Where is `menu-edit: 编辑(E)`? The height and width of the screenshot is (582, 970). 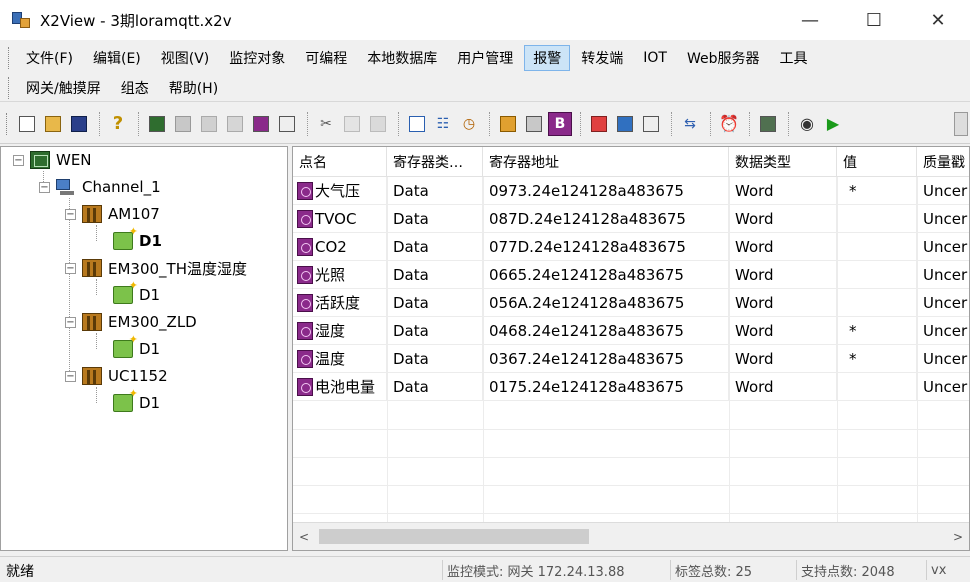
menu-edit: 编辑(E) is located at coordinates (117, 58).